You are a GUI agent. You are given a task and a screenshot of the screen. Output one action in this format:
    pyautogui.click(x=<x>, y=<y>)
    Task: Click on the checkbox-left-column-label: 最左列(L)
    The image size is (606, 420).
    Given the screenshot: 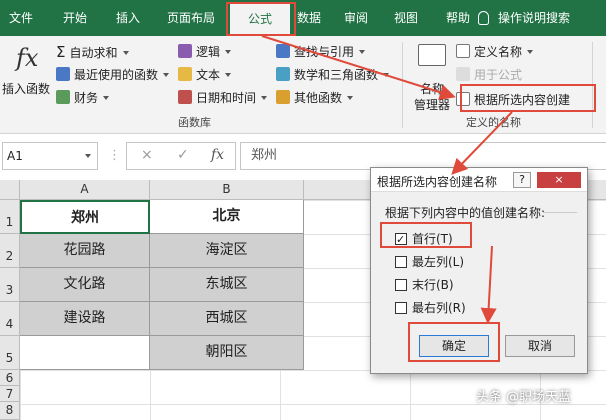 What is the action you would take?
    pyautogui.click(x=438, y=262)
    